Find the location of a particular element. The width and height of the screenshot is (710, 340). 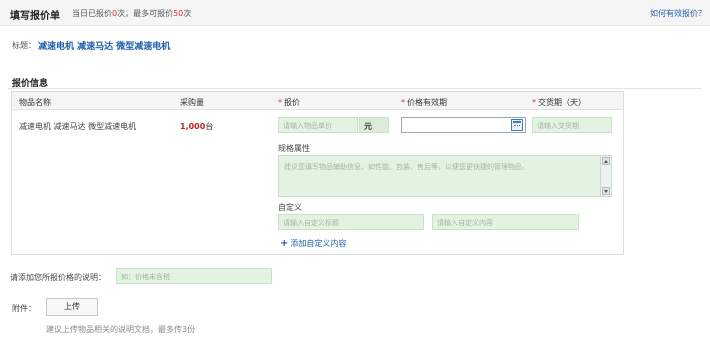

scroll-up-arrow-icon is located at coordinates (606, 161).